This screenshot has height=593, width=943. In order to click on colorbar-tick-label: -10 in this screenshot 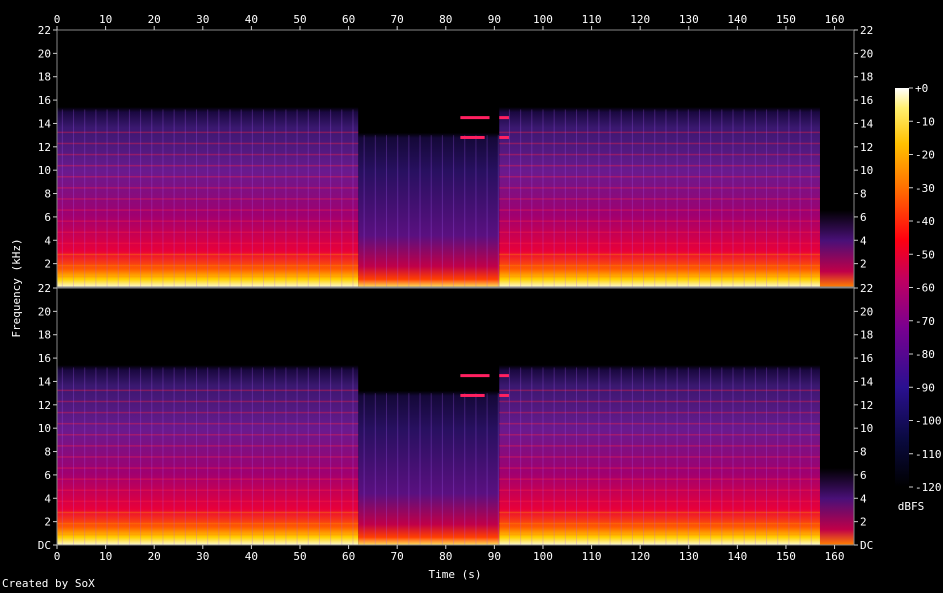, I will do `click(925, 121)`.